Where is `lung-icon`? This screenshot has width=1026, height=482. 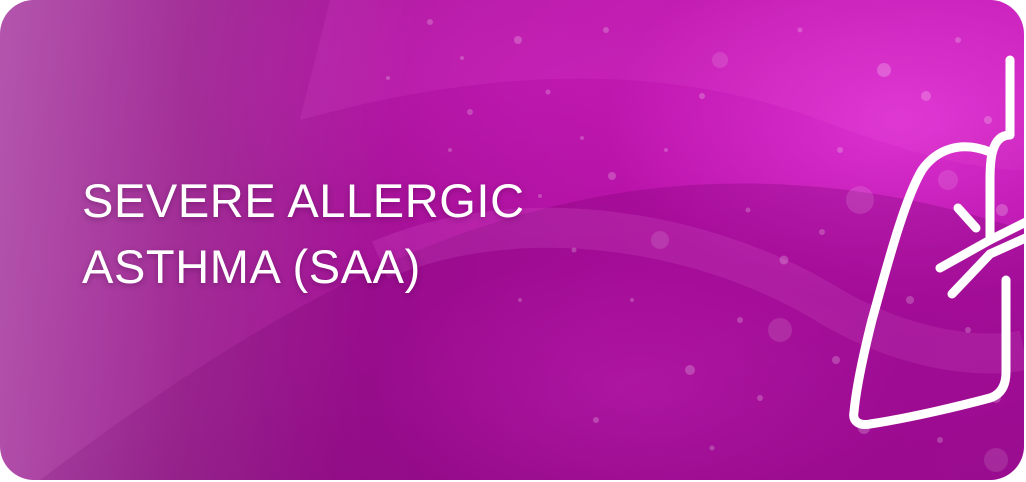
lung-icon is located at coordinates (936, 242).